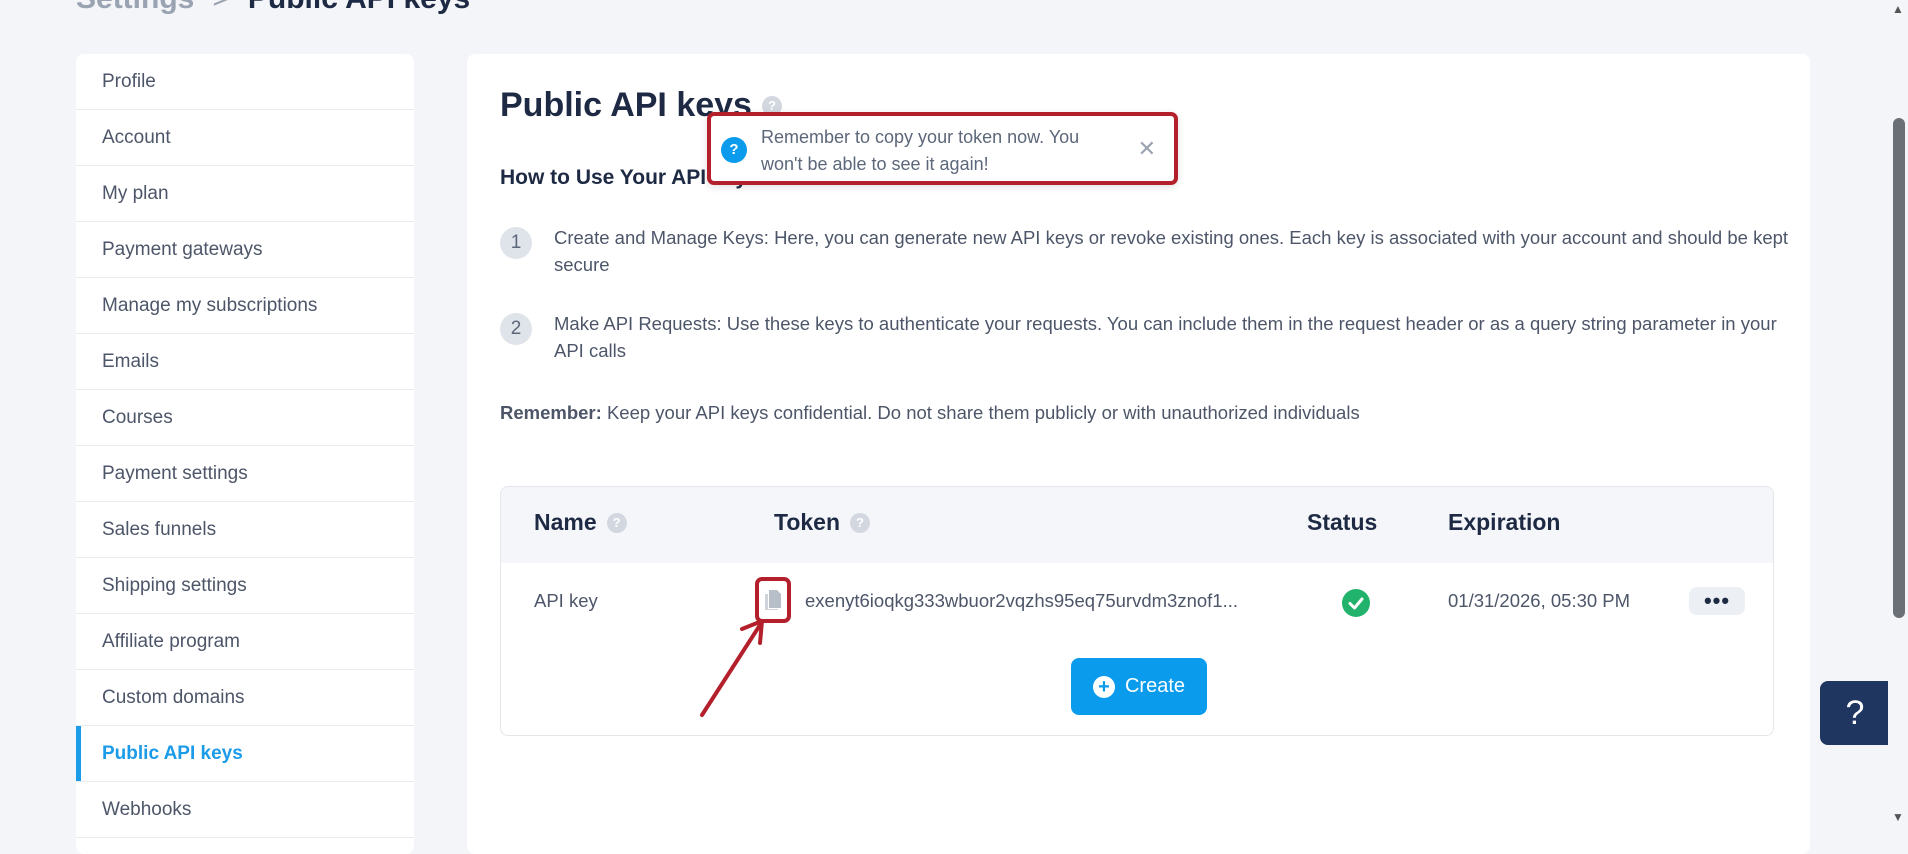 This screenshot has height=854, width=1908. I want to click on column-header-token: Token ?, so click(822, 522).